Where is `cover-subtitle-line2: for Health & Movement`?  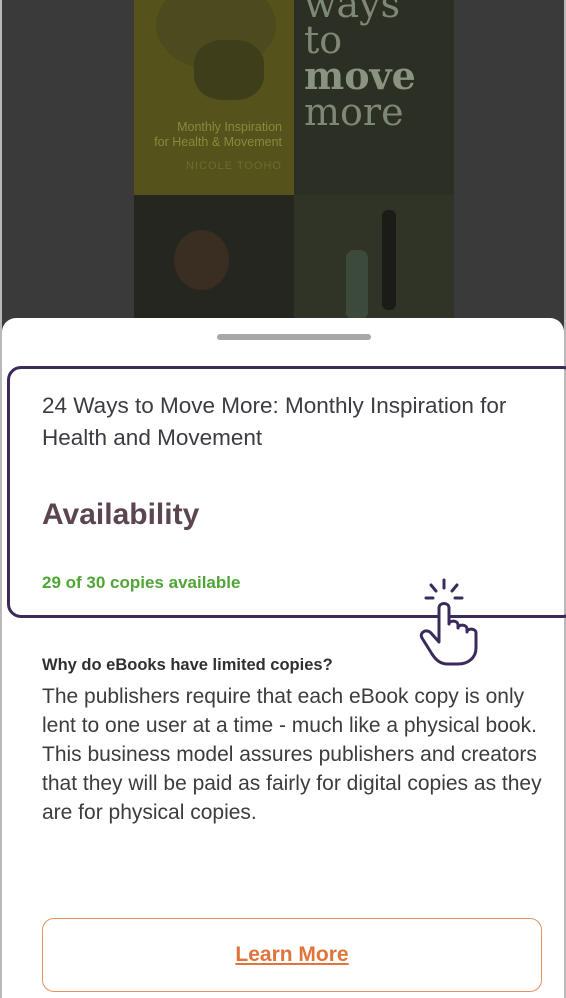 cover-subtitle-line2: for Health & Movement is located at coordinates (218, 142).